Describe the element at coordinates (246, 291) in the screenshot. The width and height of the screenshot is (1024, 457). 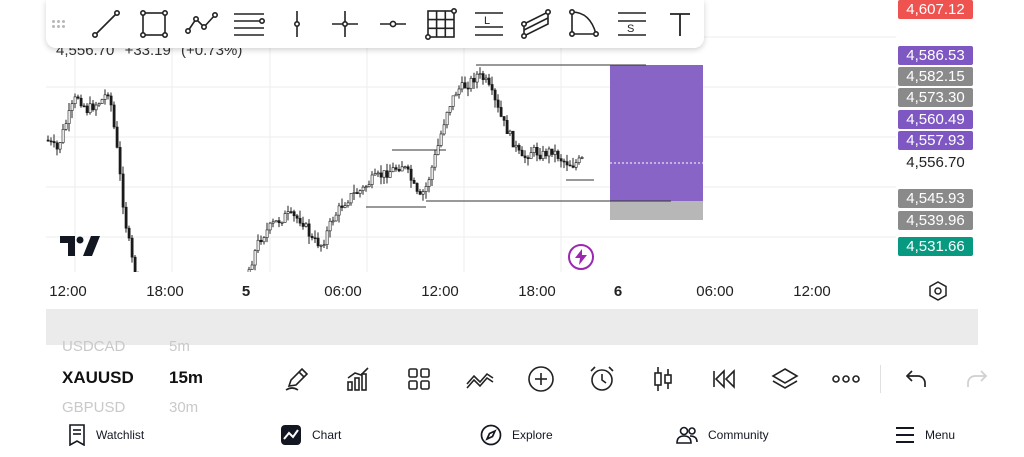
I see `time-tick-label: 5` at that location.